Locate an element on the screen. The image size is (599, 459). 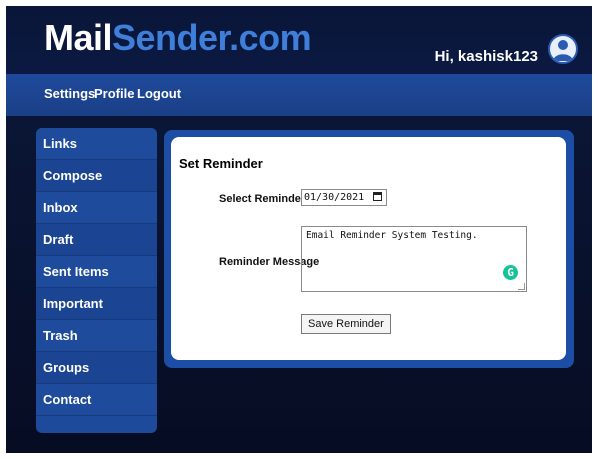
logo-part-mail: Mail is located at coordinates (78, 37).